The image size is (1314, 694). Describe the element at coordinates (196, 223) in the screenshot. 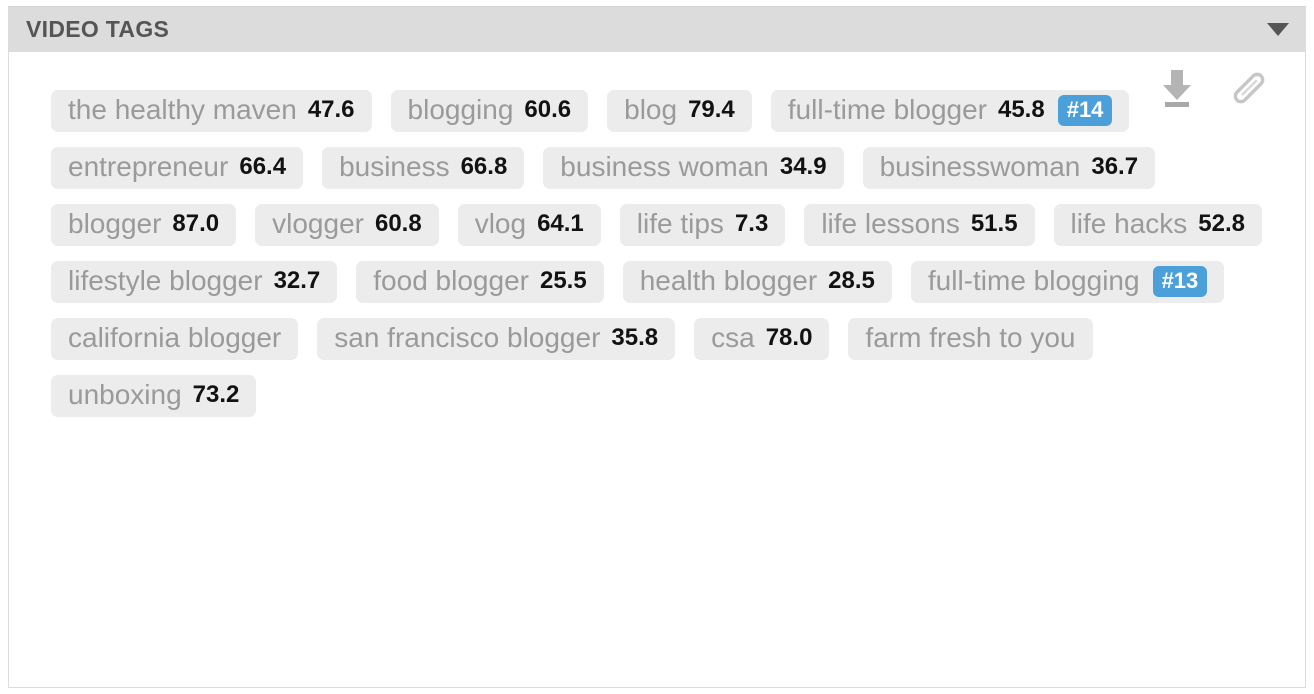

I see `tag-score: 87.0` at that location.